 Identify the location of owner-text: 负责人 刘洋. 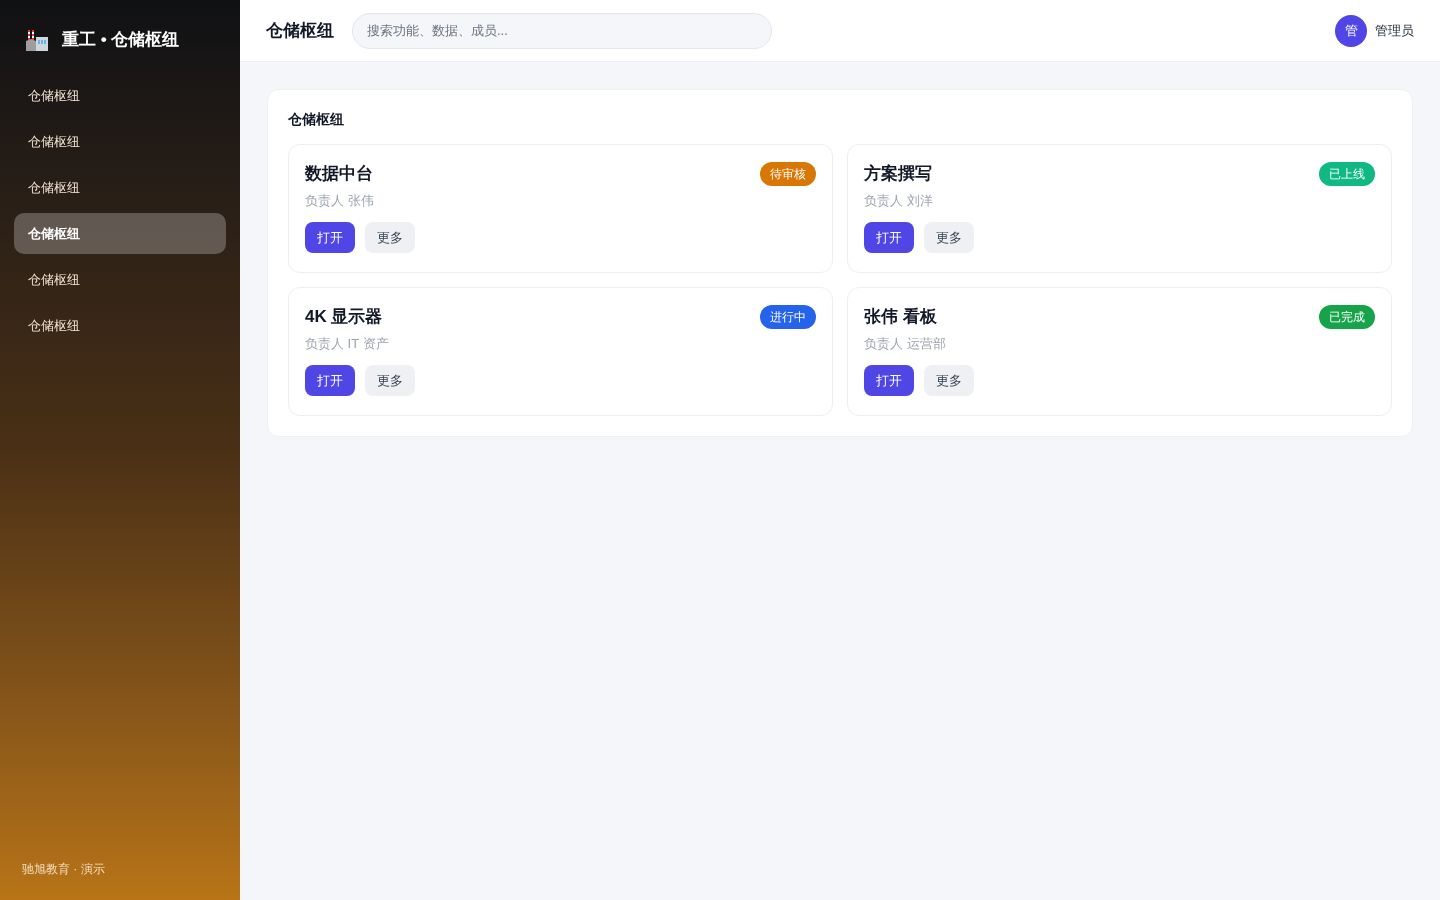
(898, 201).